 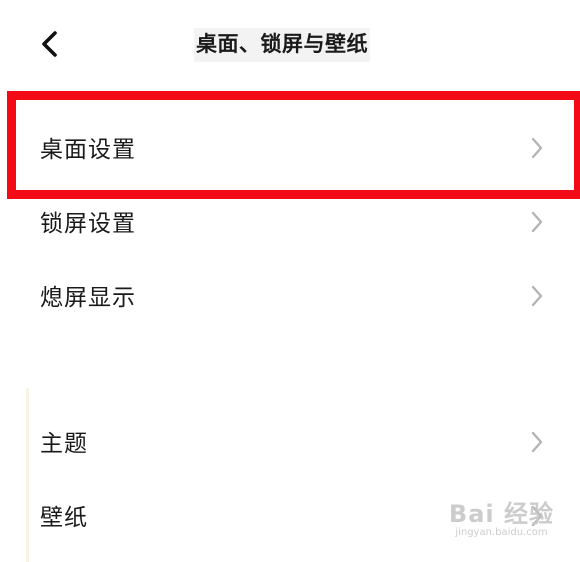 I want to click on chevron-left-icon, so click(x=49, y=44).